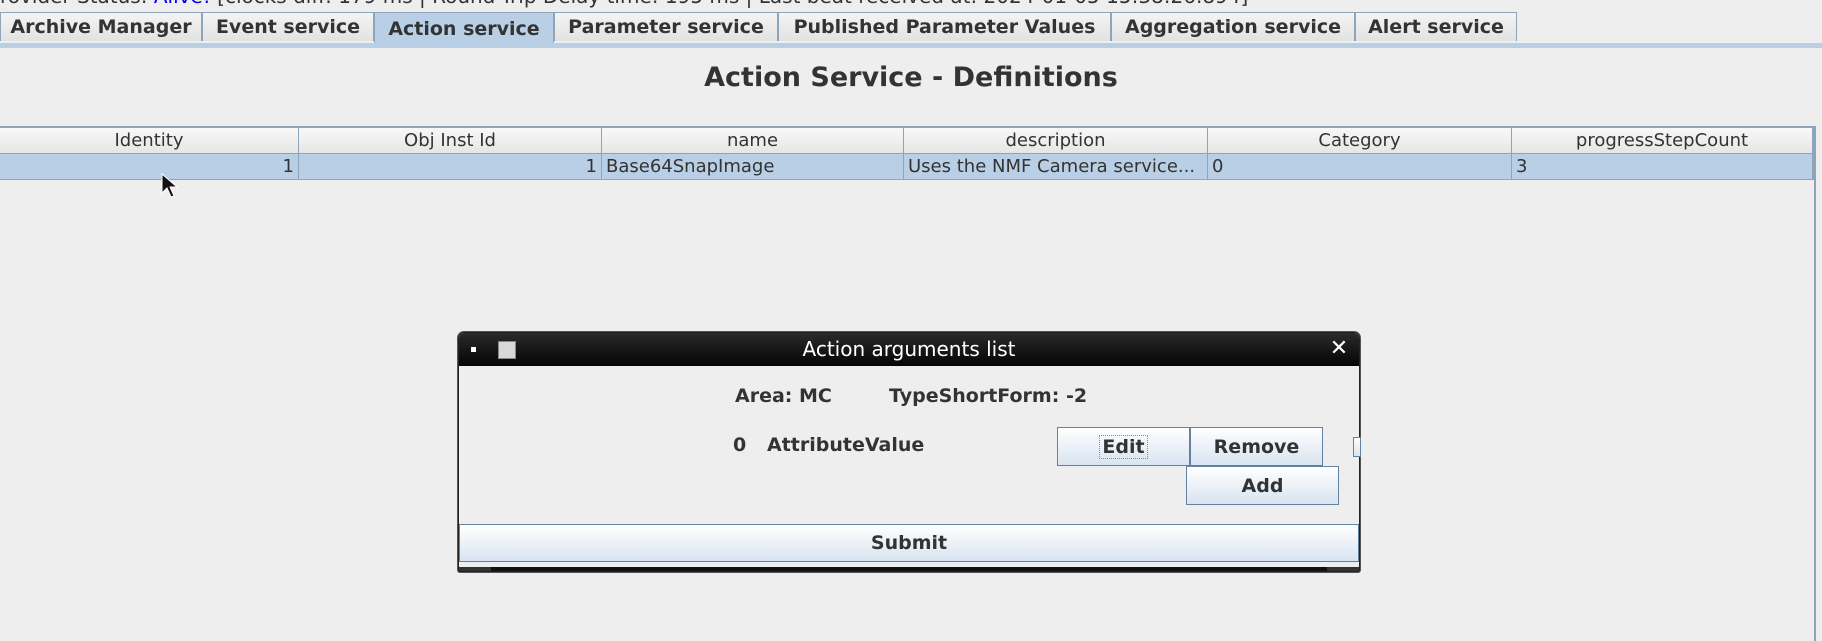 The height and width of the screenshot is (641, 1822). What do you see at coordinates (740, 445) in the screenshot?
I see `argument-index: 0` at bounding box center [740, 445].